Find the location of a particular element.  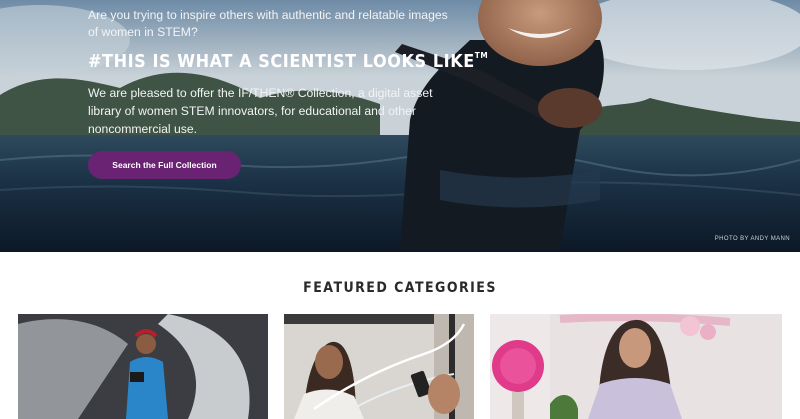

hero-hashtag-heading: #THIS IS WHAT A SCIENTIST LOOKS LIKETM is located at coordinates (288, 61).